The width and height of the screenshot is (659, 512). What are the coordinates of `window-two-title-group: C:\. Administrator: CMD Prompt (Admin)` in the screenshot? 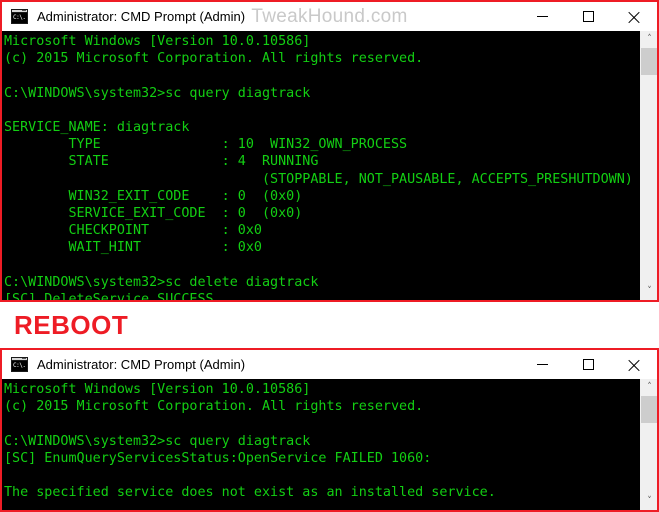 It's located at (123, 364).